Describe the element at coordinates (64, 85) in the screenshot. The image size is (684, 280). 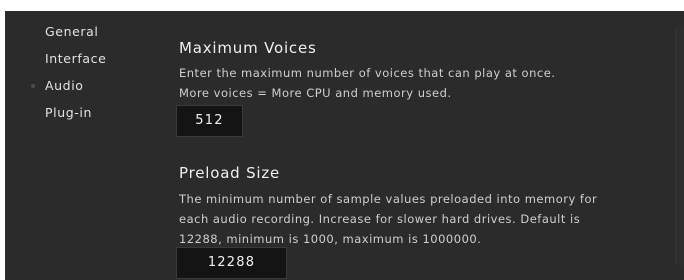
I see `sidebar-item-audio: Audio` at that location.